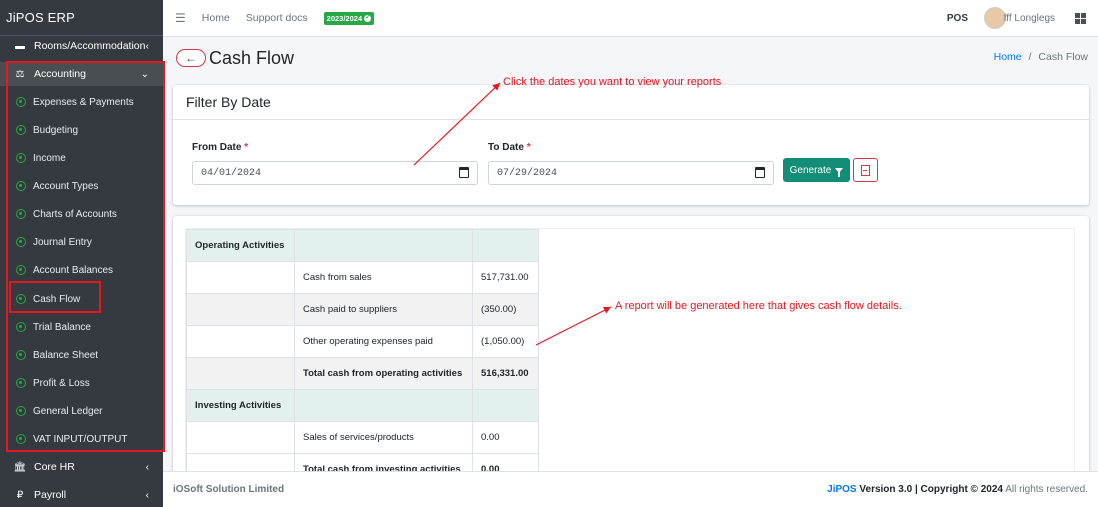  I want to click on row-label: Cash from sales, so click(383, 277).